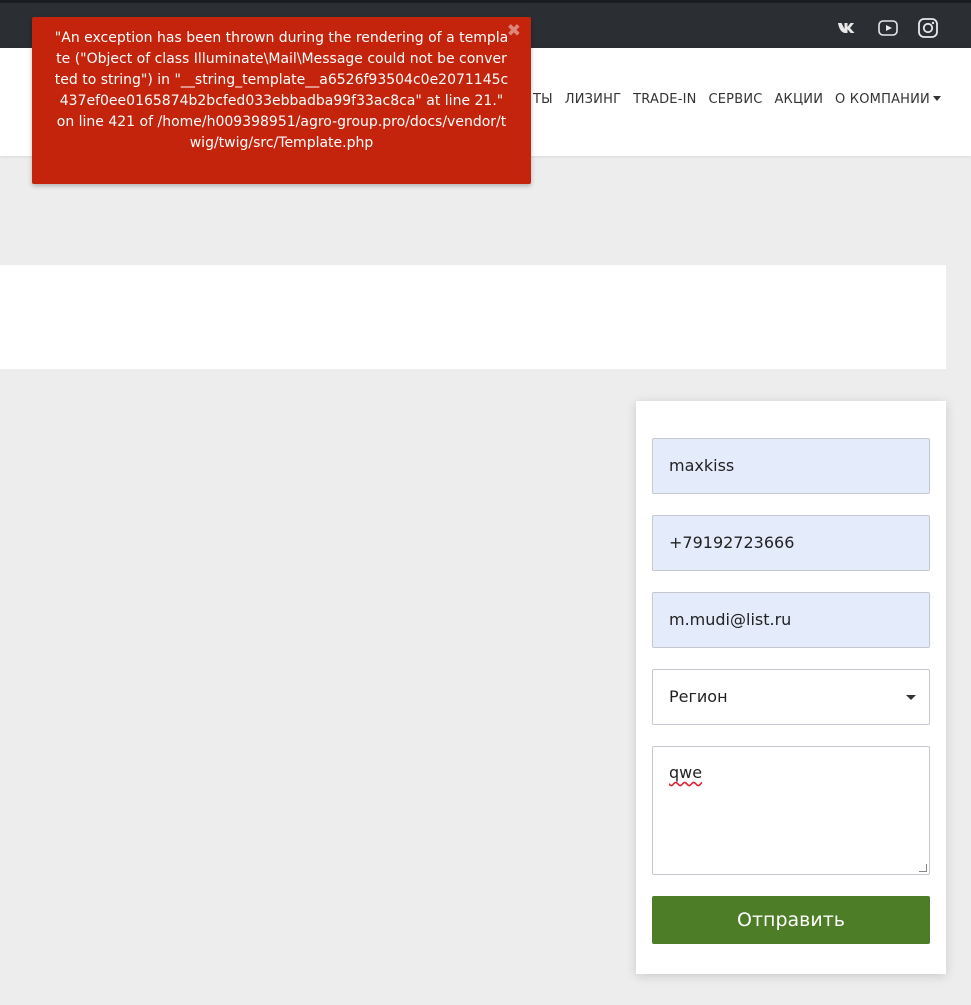 The width and height of the screenshot is (971, 1005). Describe the element at coordinates (923, 868) in the screenshot. I see `resize-handle-icon` at that location.